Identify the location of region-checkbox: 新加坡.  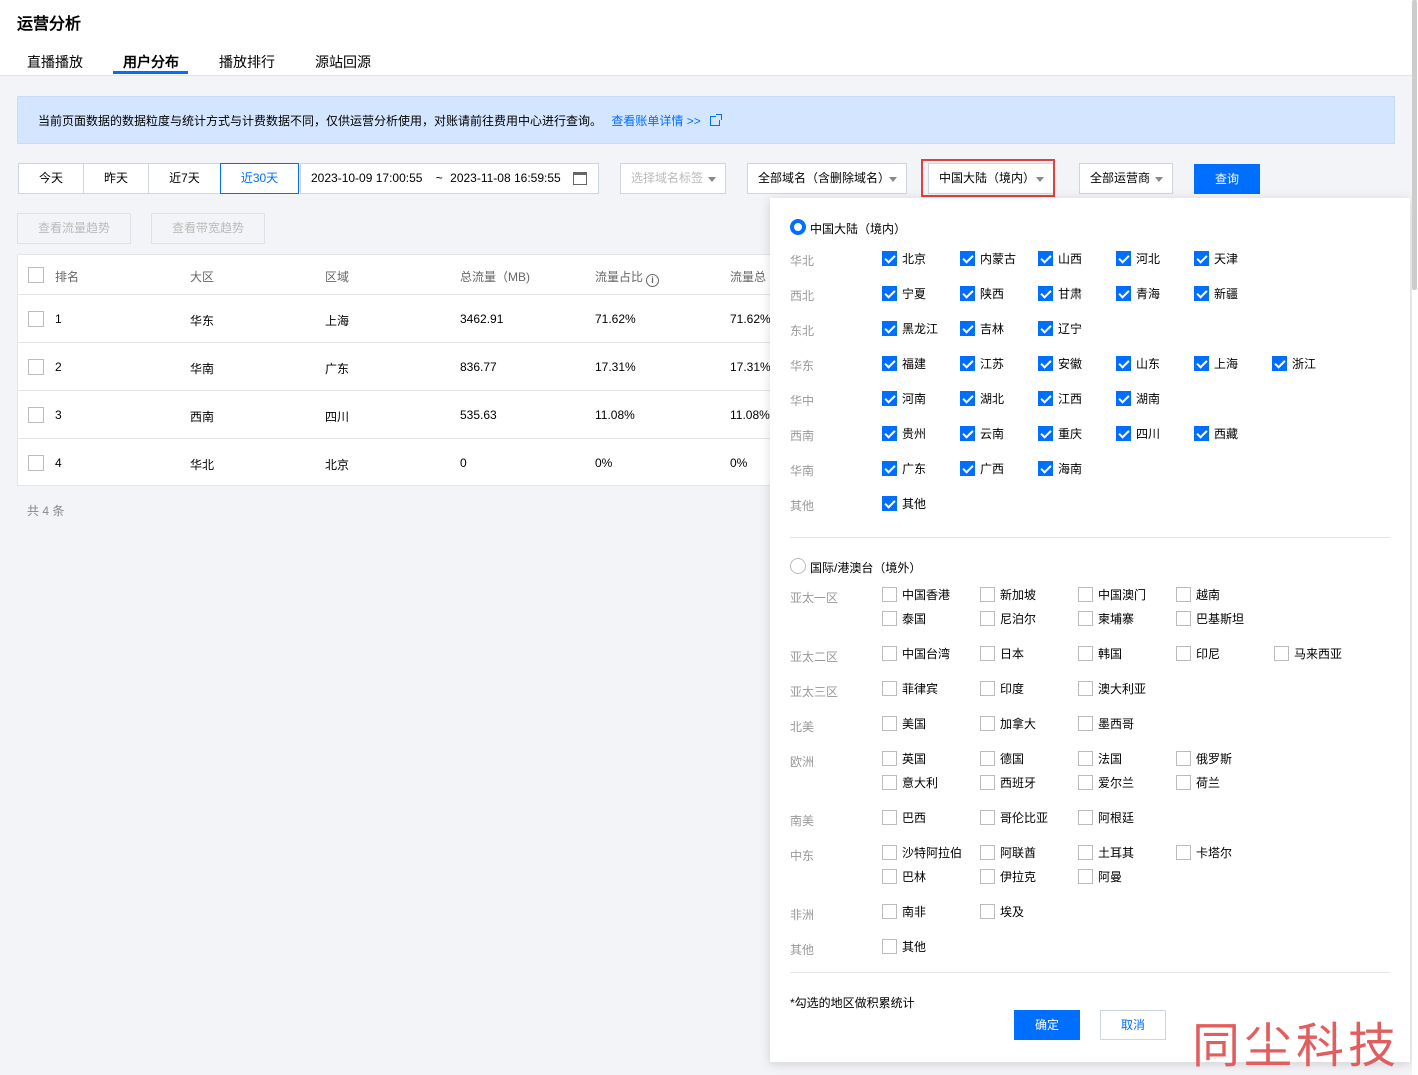
(1008, 595).